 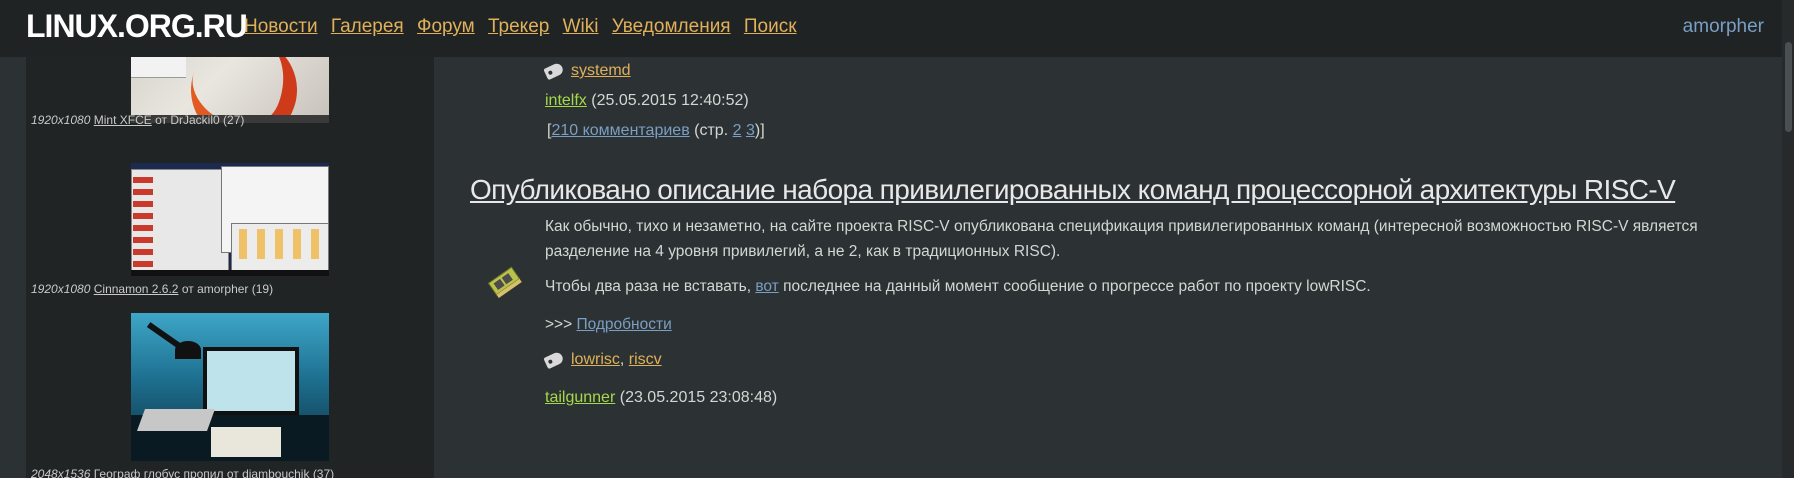 I want to click on author-line: intelfx (25.05.2015 12:40:52), so click(x=647, y=101).